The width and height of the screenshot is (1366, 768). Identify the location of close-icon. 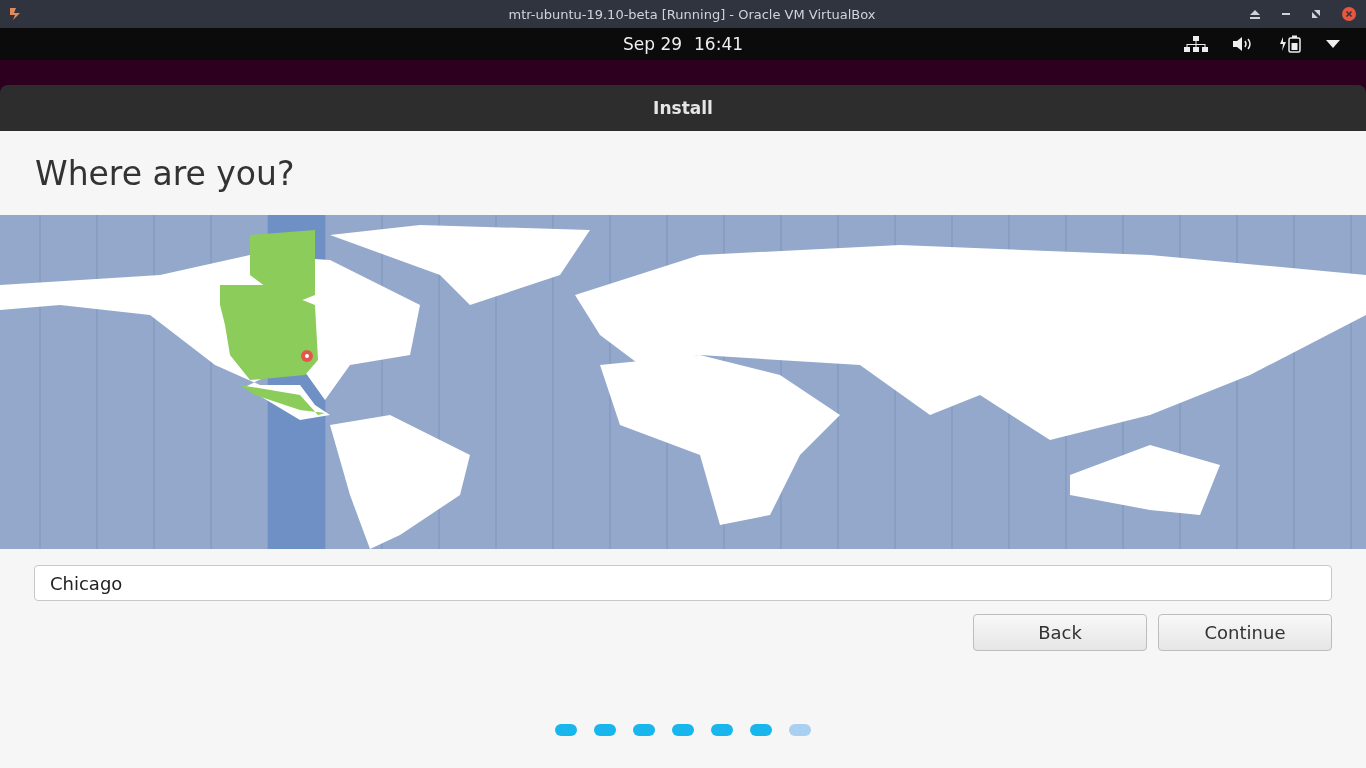
(1349, 14).